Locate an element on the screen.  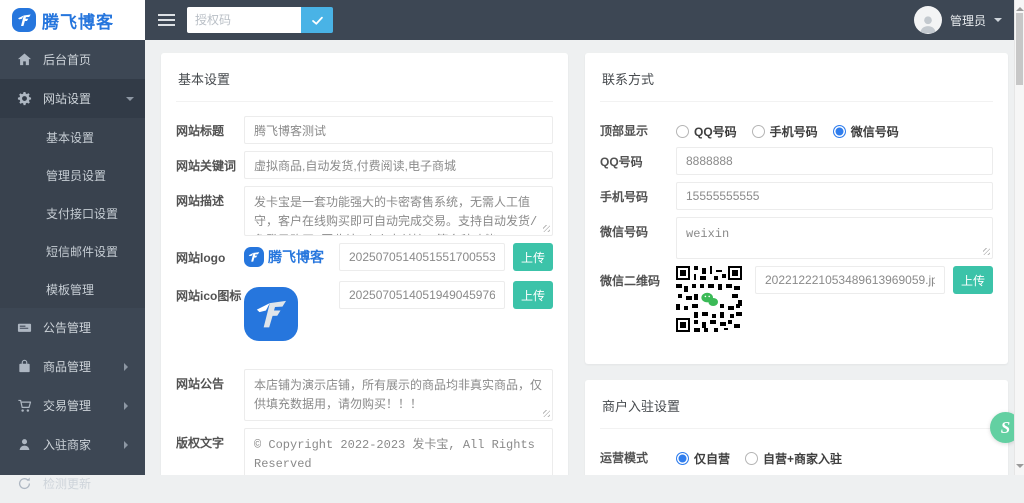
phone-number-input is located at coordinates (834, 196).